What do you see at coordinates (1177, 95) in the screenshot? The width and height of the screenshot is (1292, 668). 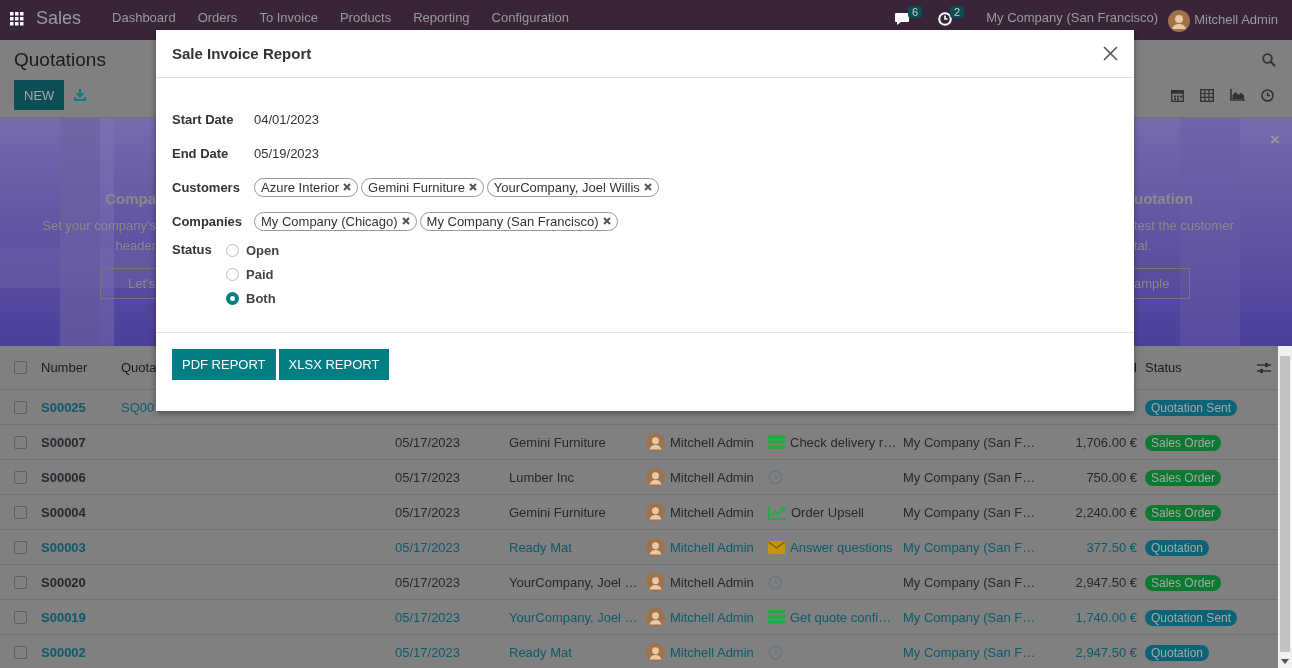 I see `calendar-icon` at bounding box center [1177, 95].